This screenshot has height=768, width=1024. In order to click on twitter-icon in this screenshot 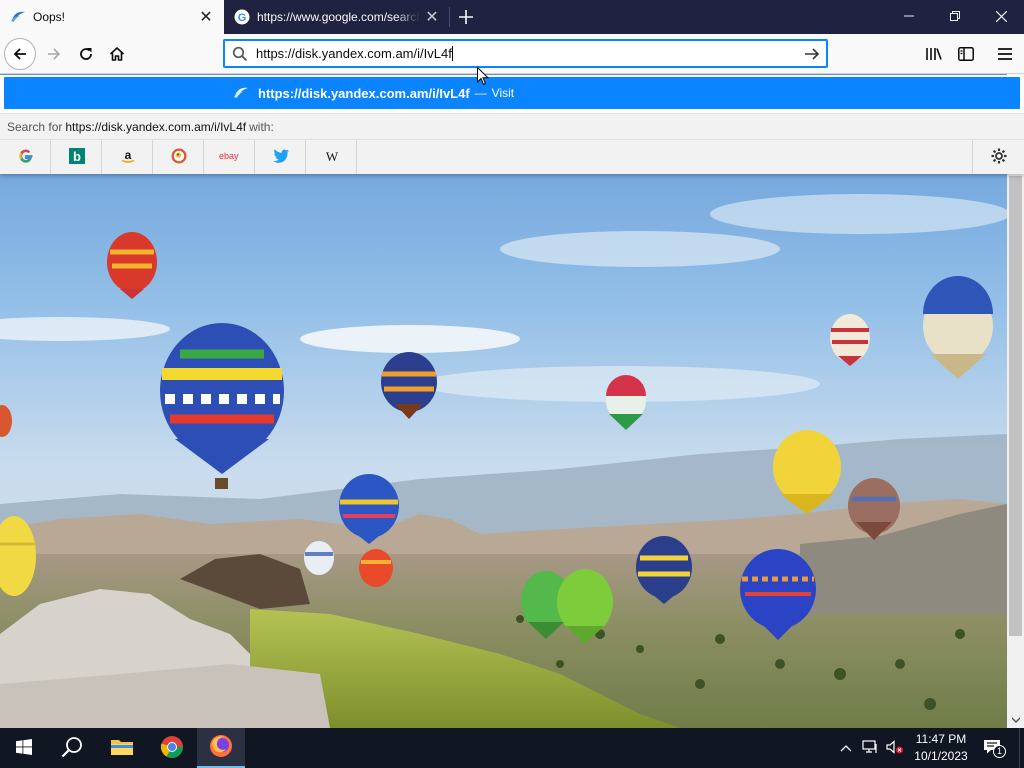, I will do `click(280, 157)`.